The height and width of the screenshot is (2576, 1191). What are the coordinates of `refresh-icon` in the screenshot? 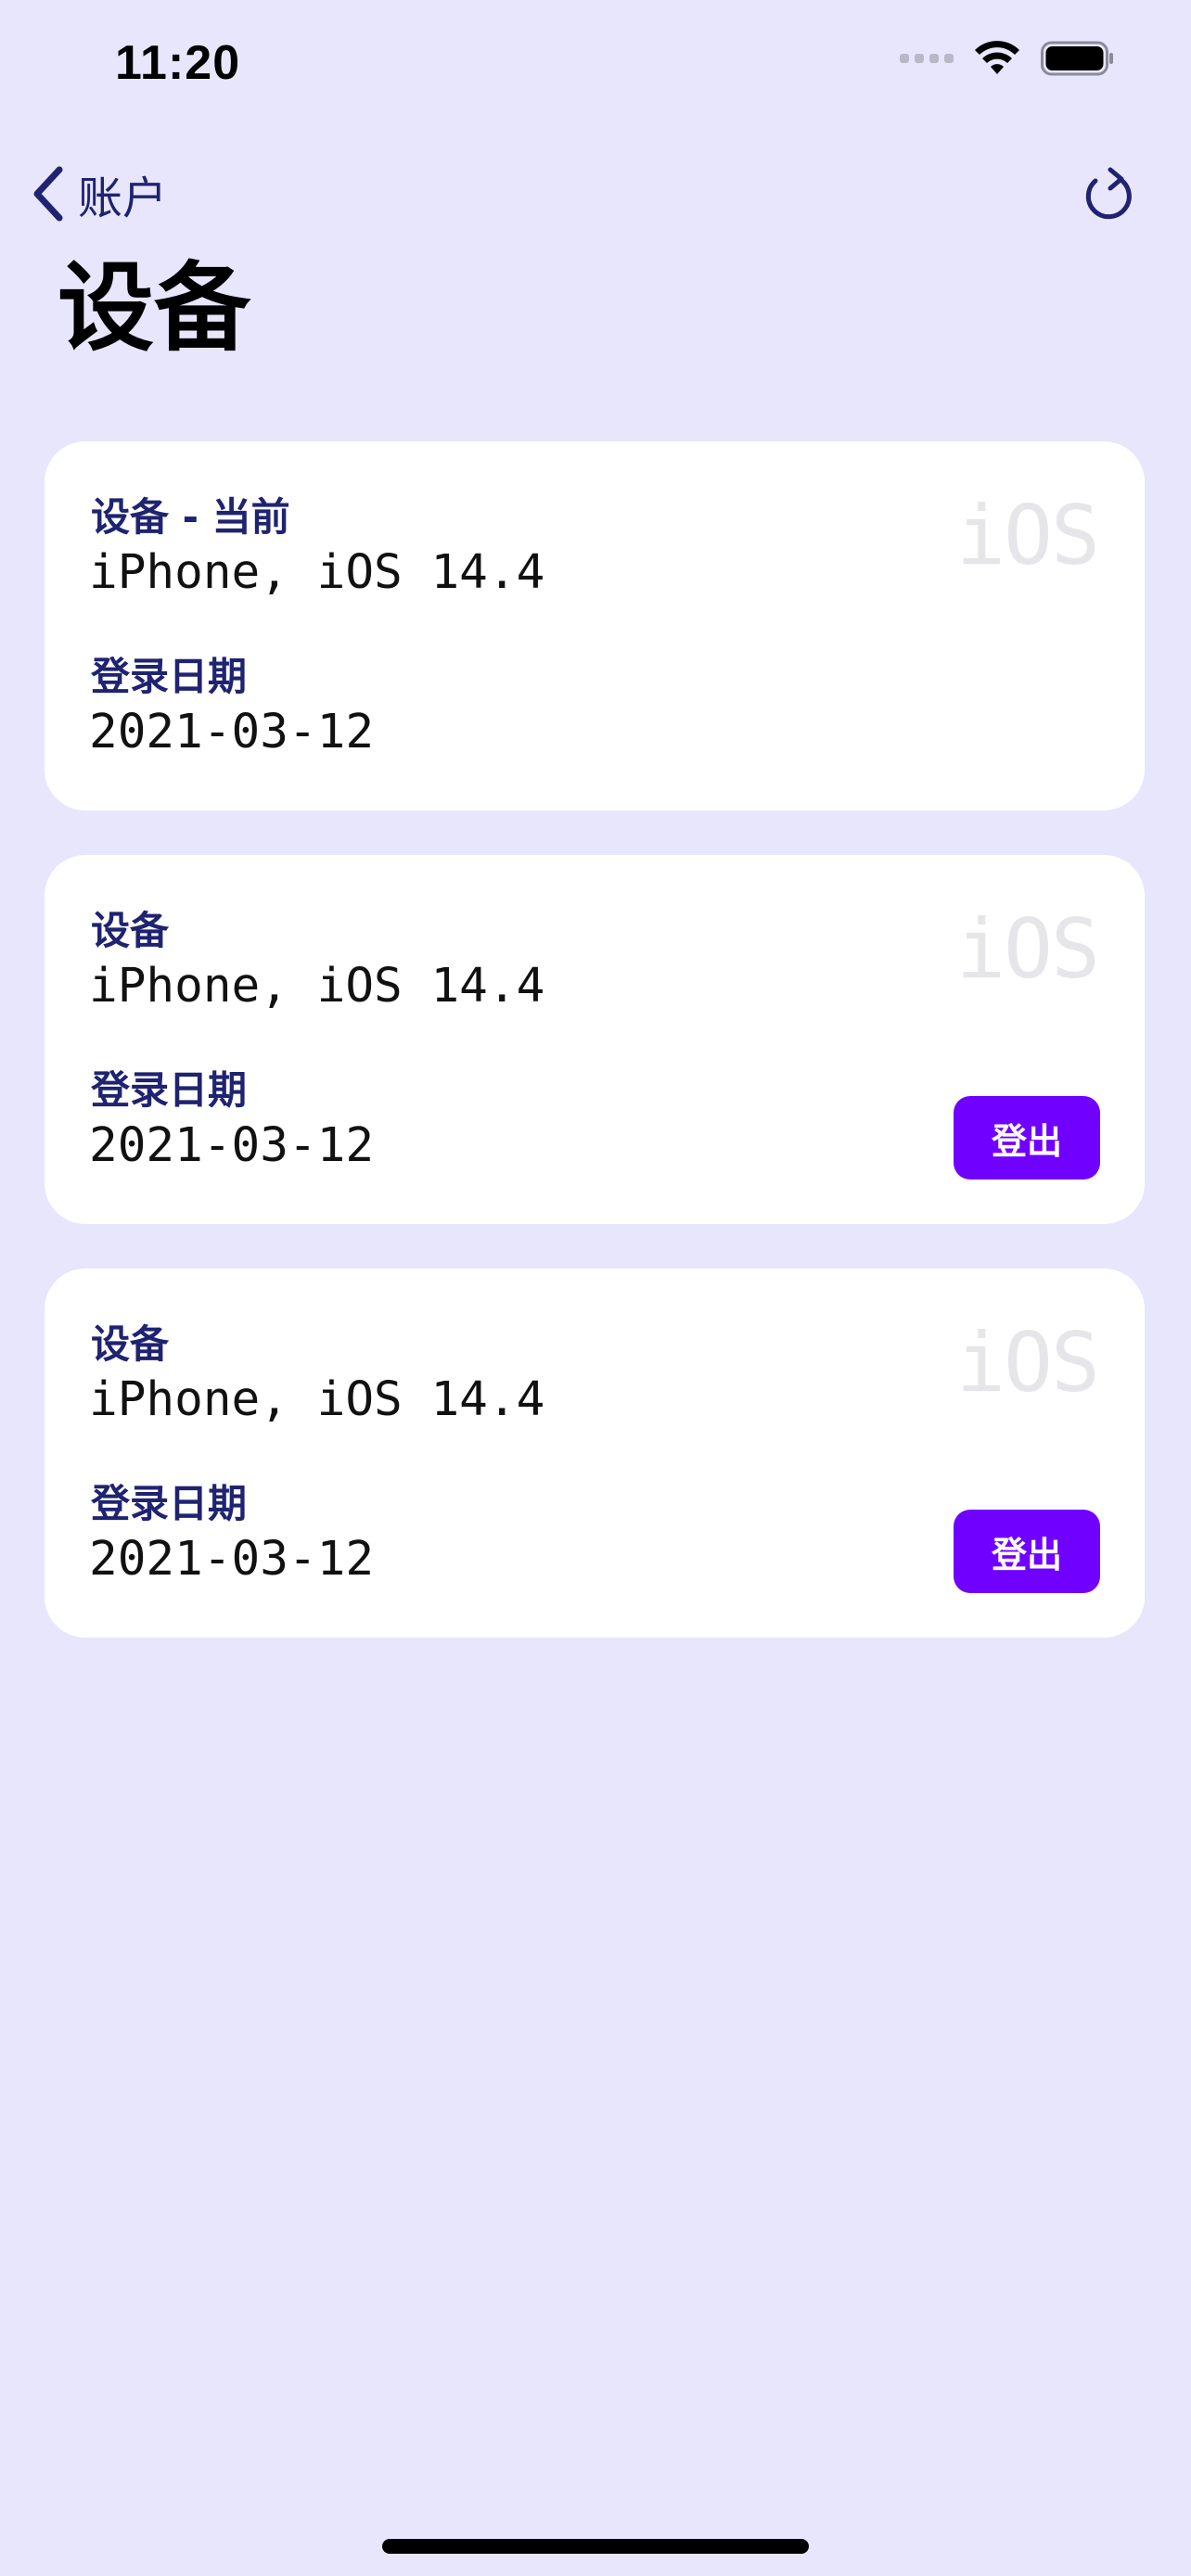 It's located at (1108, 193).